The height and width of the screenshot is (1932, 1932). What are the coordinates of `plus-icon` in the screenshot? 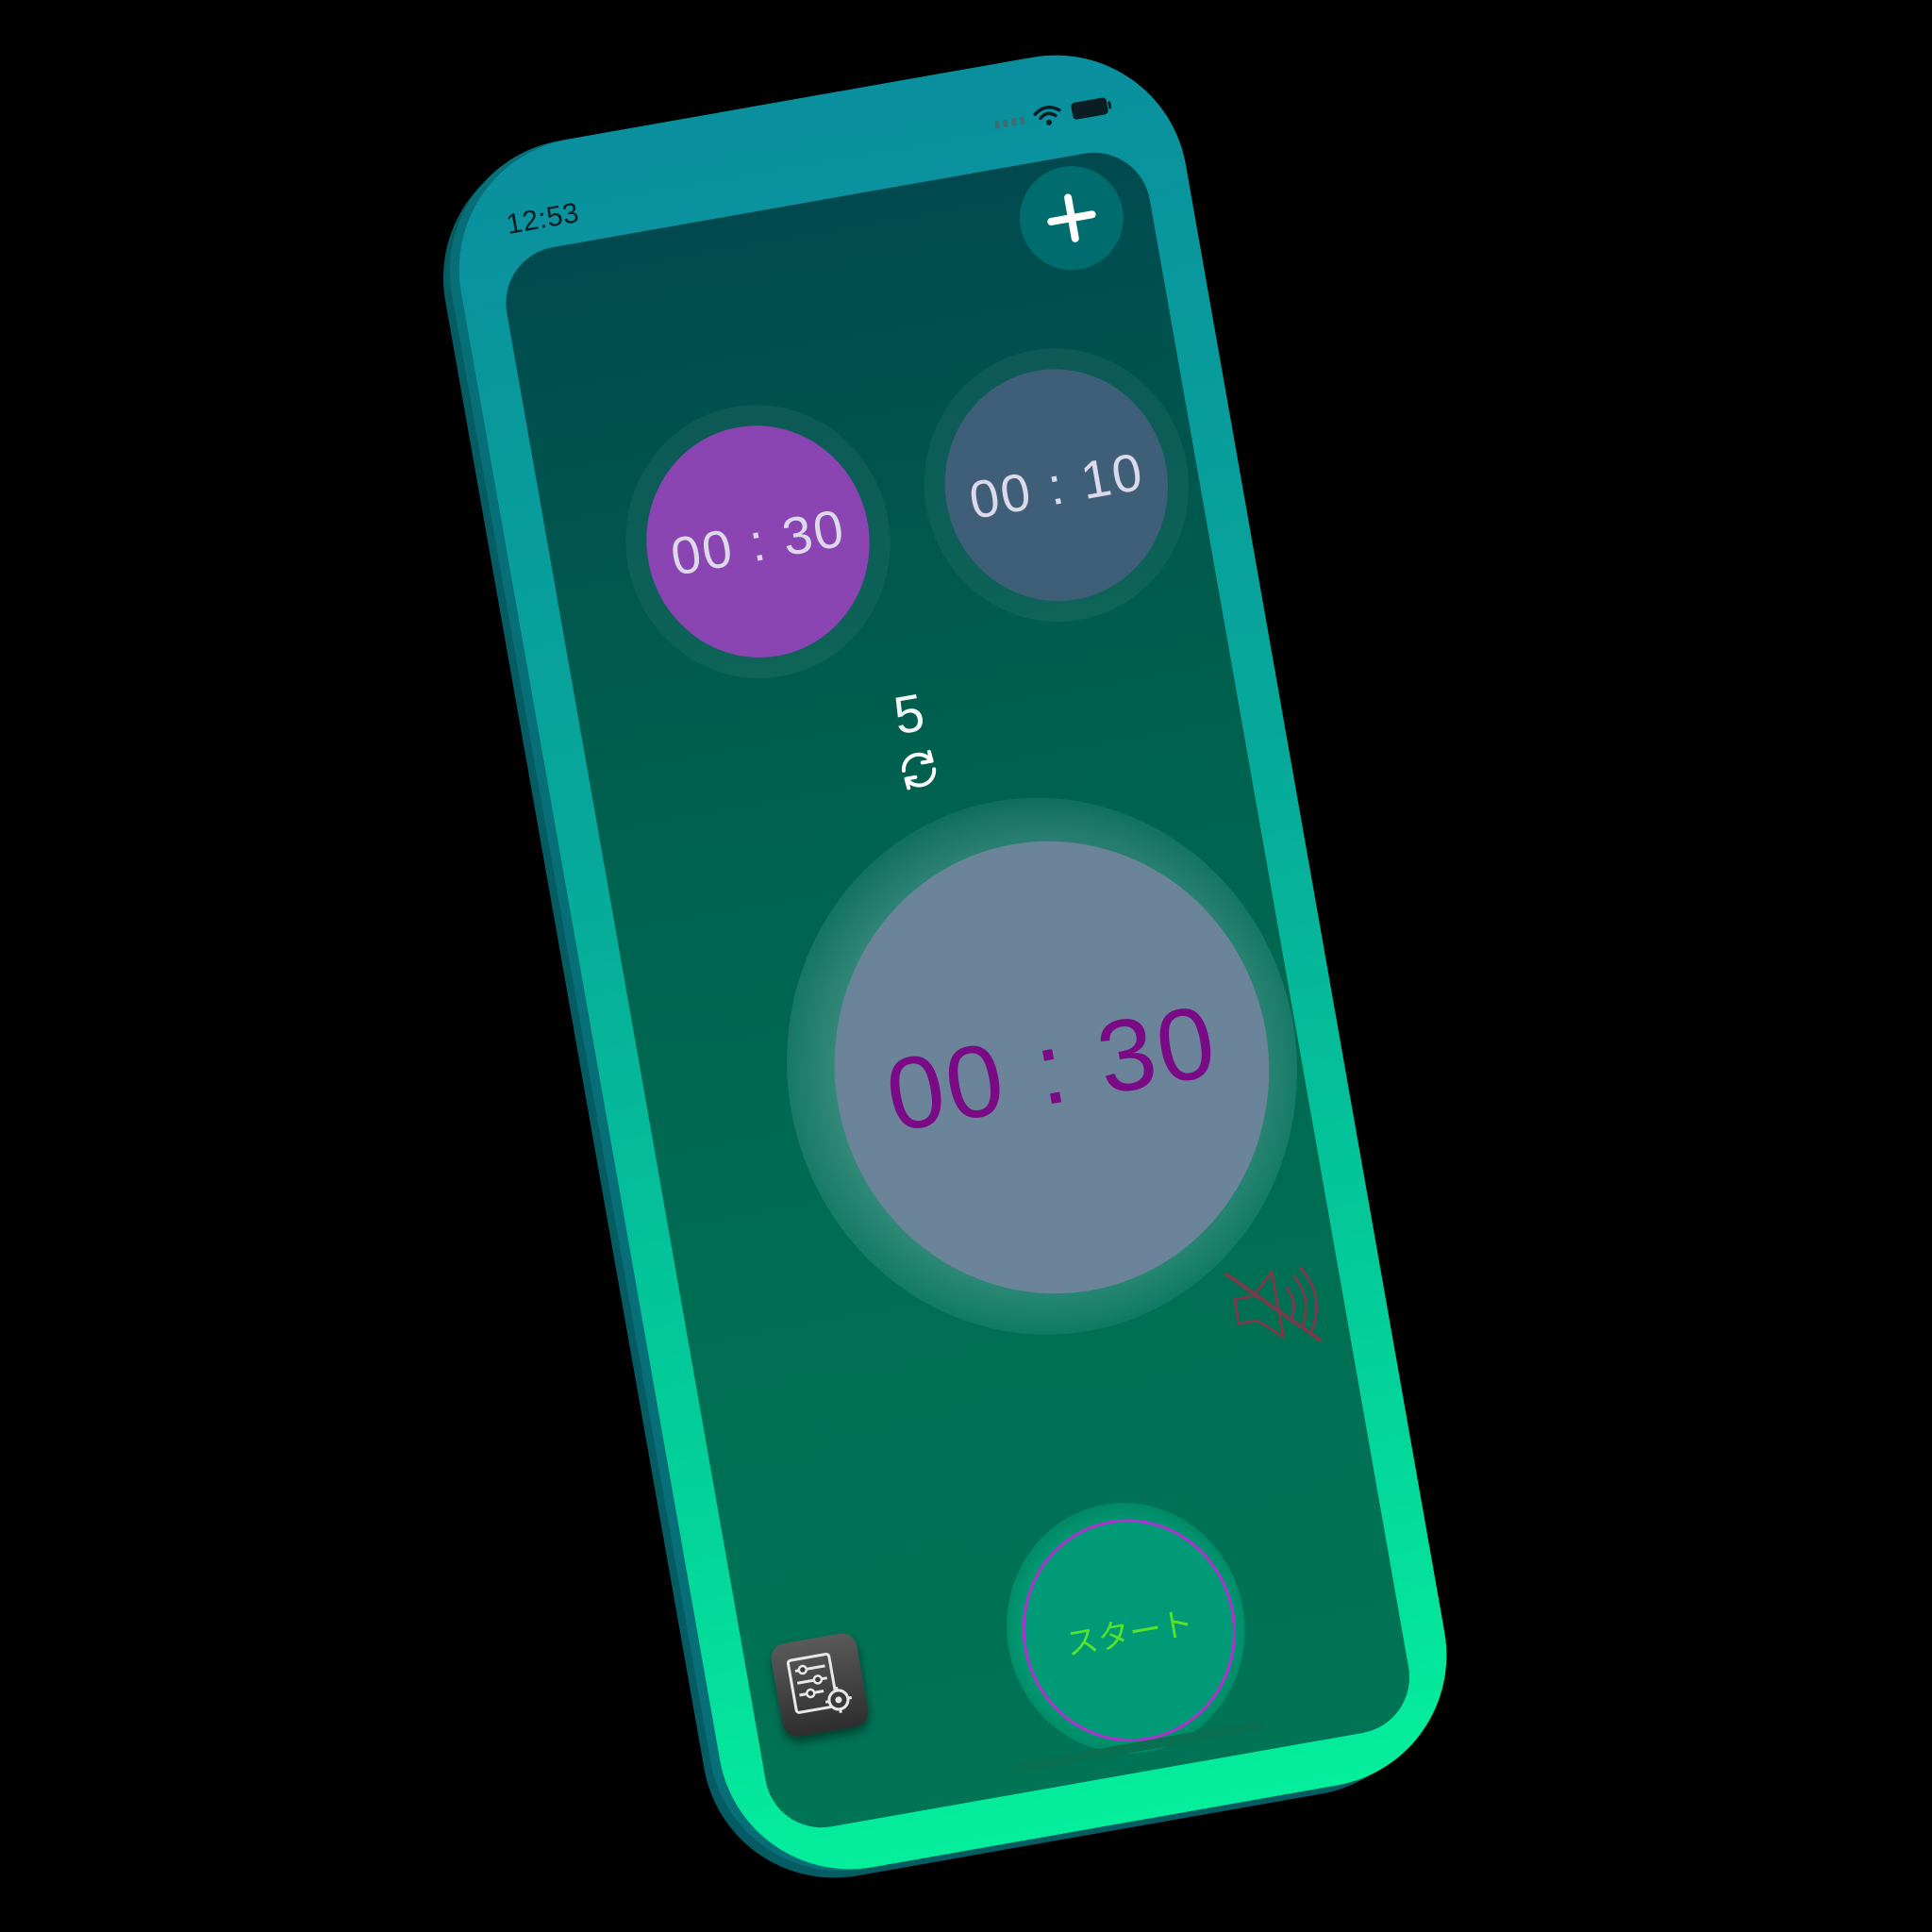 It's located at (1071, 217).